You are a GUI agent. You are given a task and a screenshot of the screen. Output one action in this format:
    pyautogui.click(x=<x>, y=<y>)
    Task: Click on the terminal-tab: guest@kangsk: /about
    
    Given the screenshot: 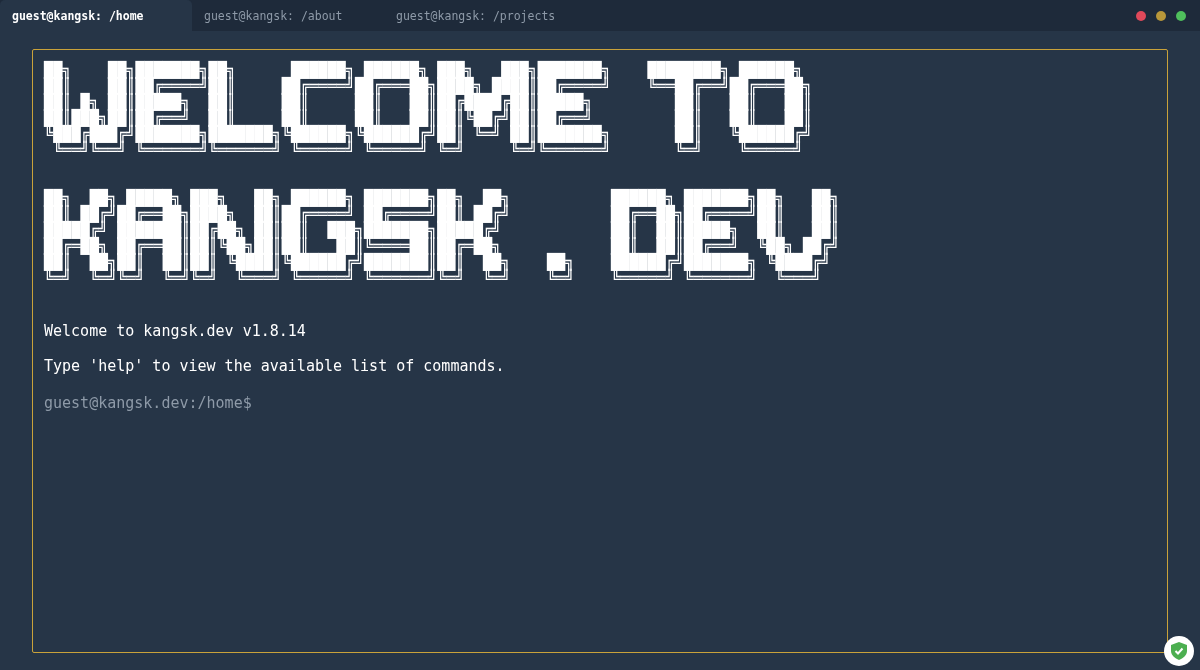 What is the action you would take?
    pyautogui.click(x=288, y=15)
    